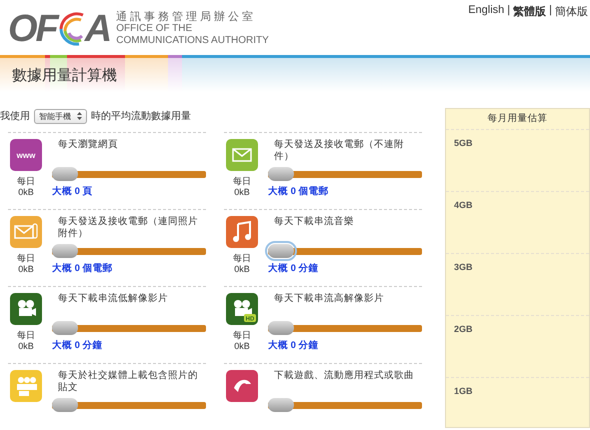 The image size is (590, 430). Describe the element at coordinates (187, 16) in the screenshot. I see `organization-name: 通訊事務管理局辦公室` at that location.